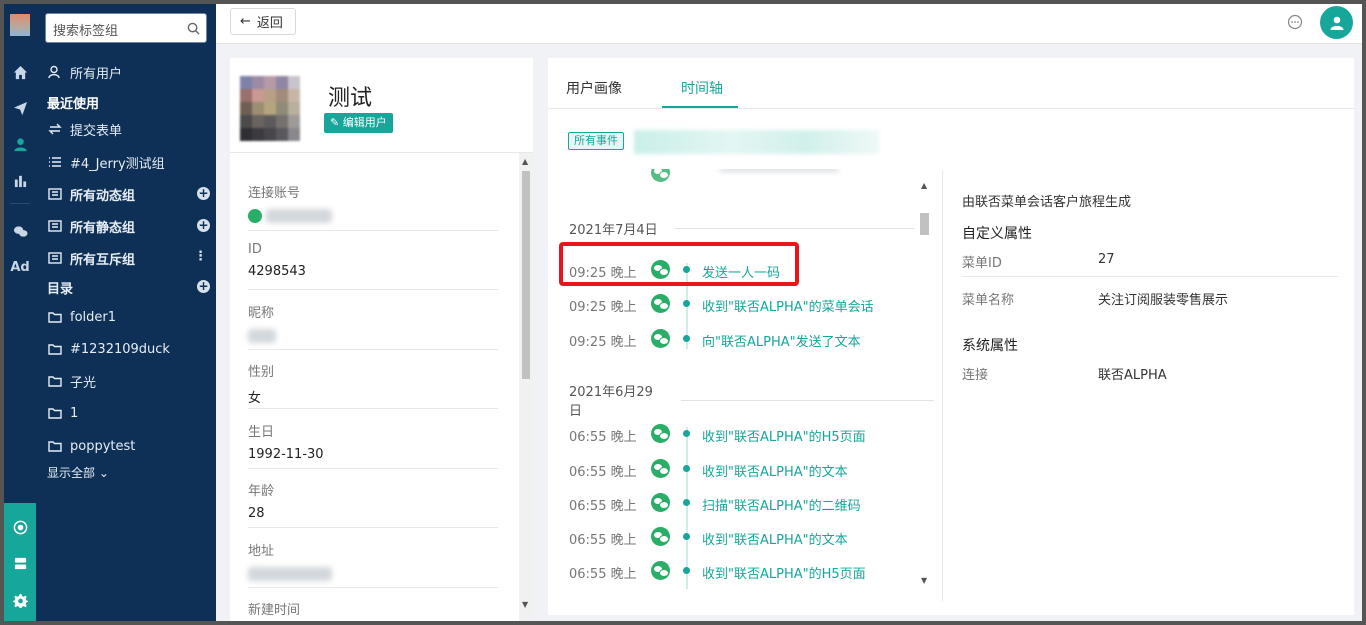  Describe the element at coordinates (788, 305) in the screenshot. I see `event-text: 收到"联否ALPHA"的菜单会话` at that location.